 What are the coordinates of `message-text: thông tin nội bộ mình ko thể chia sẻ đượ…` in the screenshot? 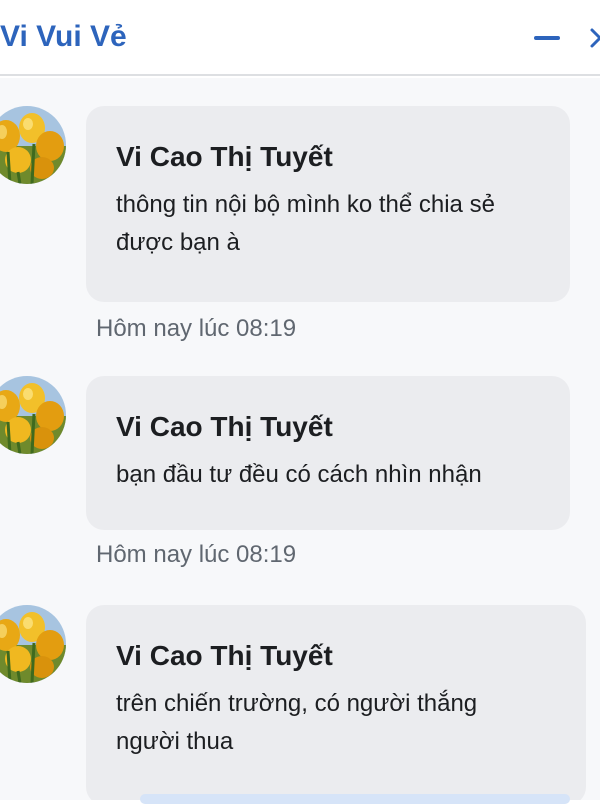 It's located at (305, 223).